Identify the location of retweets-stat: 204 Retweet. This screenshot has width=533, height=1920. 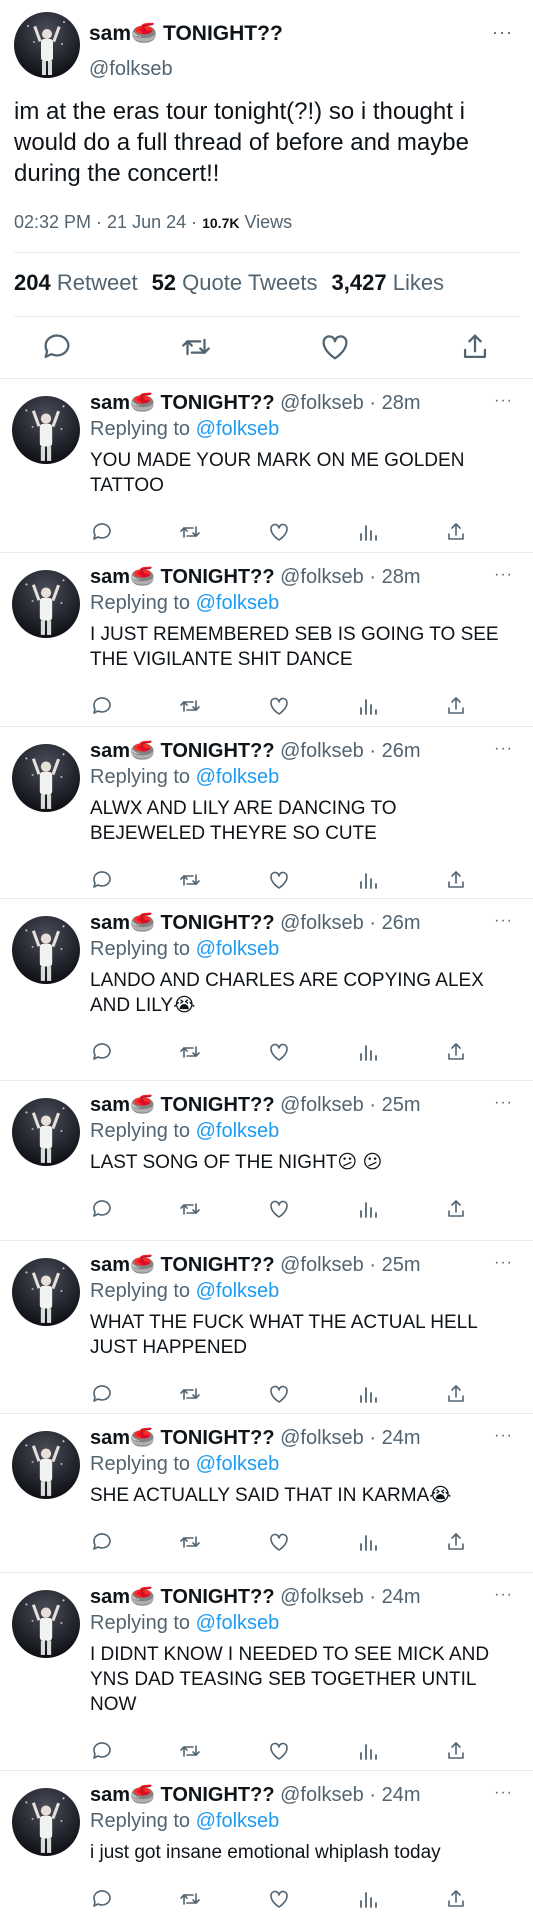
(76, 282).